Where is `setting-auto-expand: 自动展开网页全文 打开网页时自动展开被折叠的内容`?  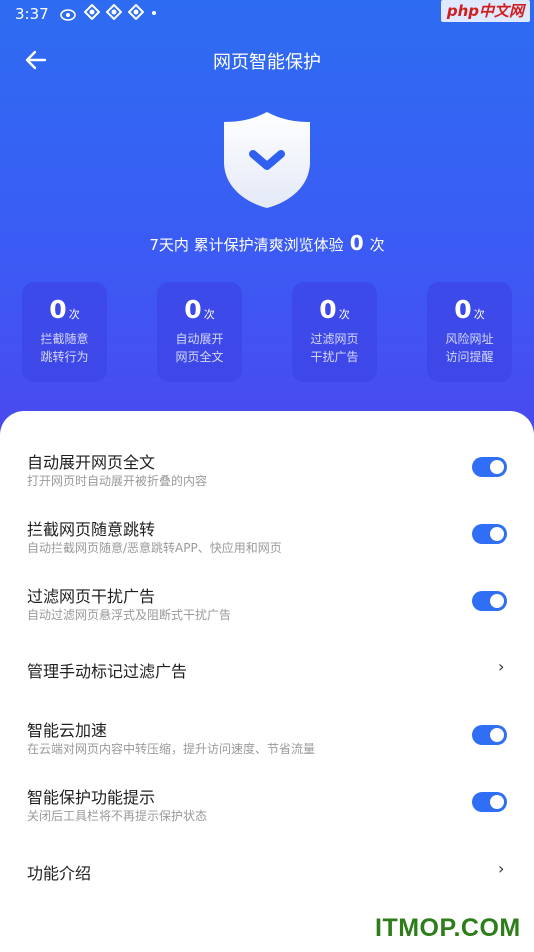 setting-auto-expand: 自动展开网页全文 打开网页时自动展开被折叠的内容 is located at coordinates (267, 470).